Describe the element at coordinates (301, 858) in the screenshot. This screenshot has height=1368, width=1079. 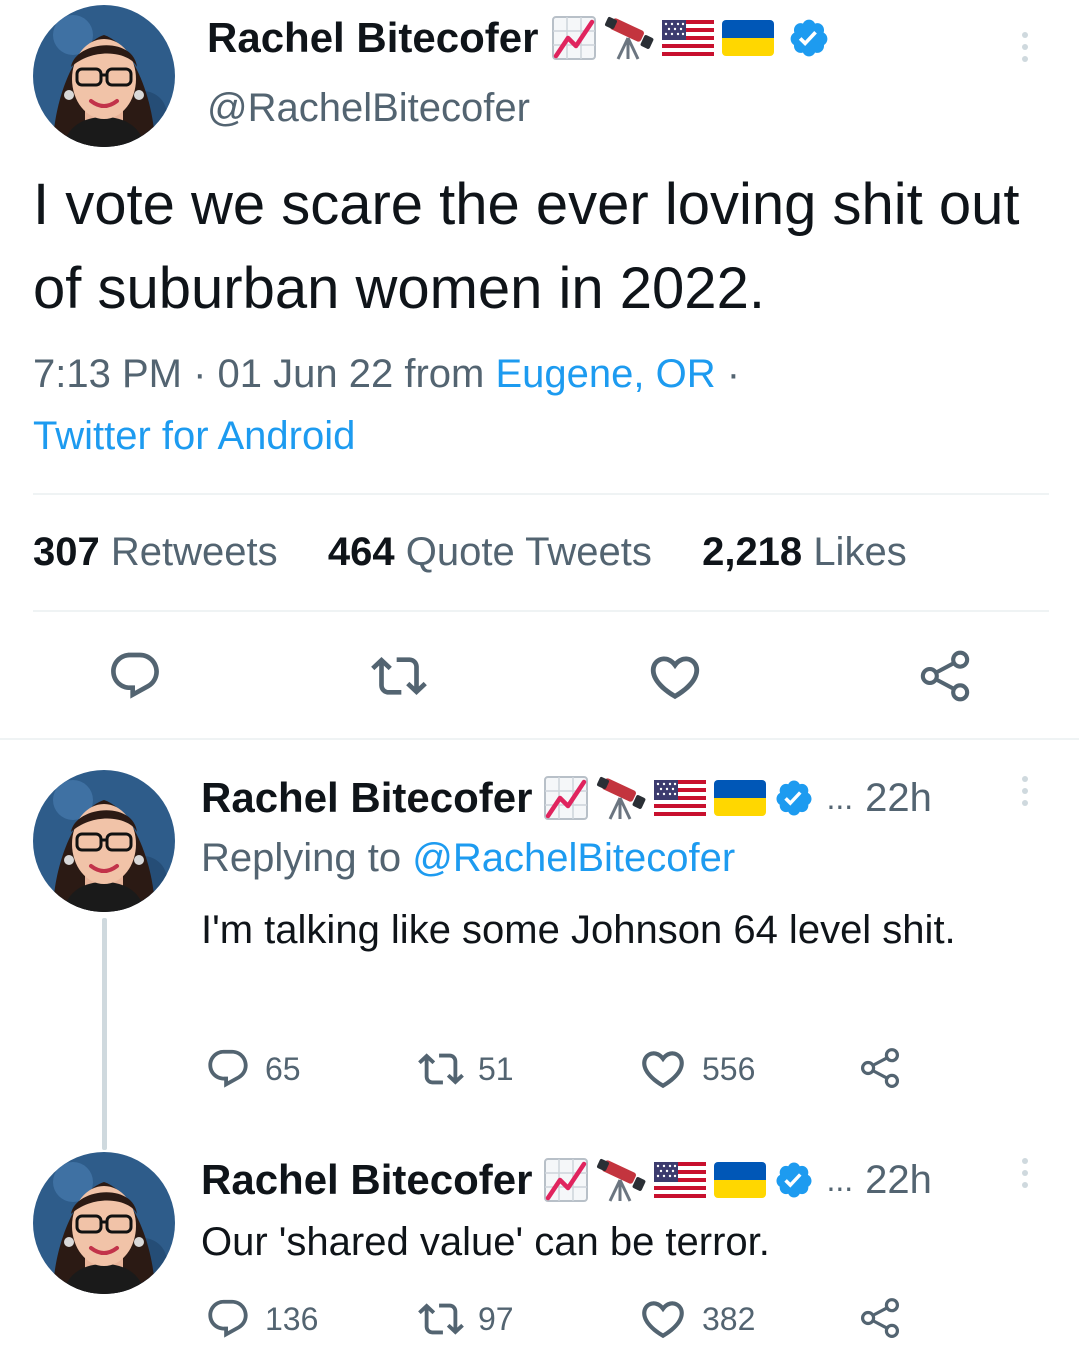
I see `replying-prefix: Replying to` at that location.